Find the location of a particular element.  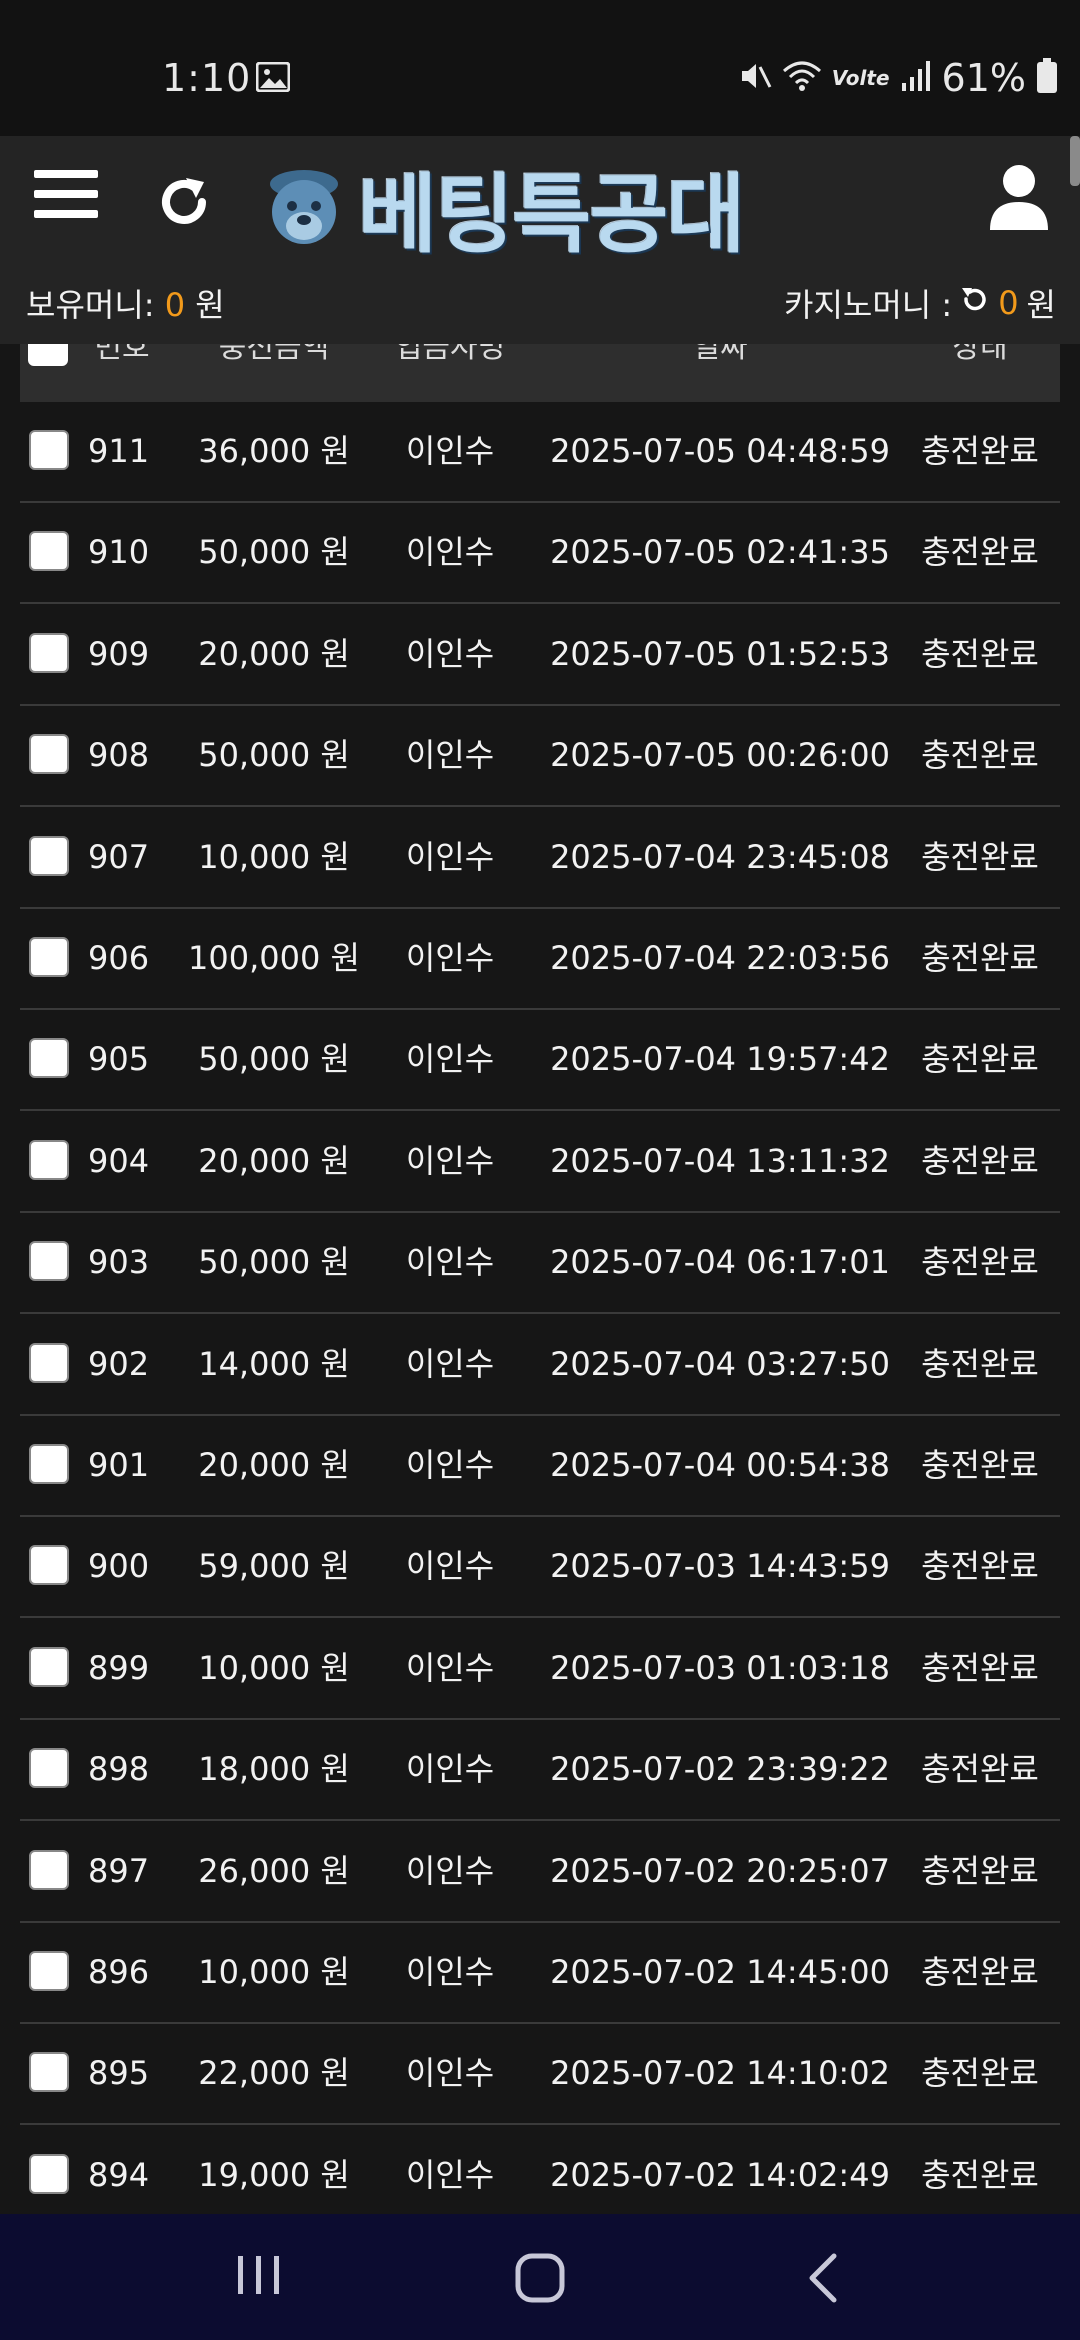

table-row: 911 36,000 원 이인수 2025-07-05 04:48:59 충전완료 is located at coordinates (540, 452).